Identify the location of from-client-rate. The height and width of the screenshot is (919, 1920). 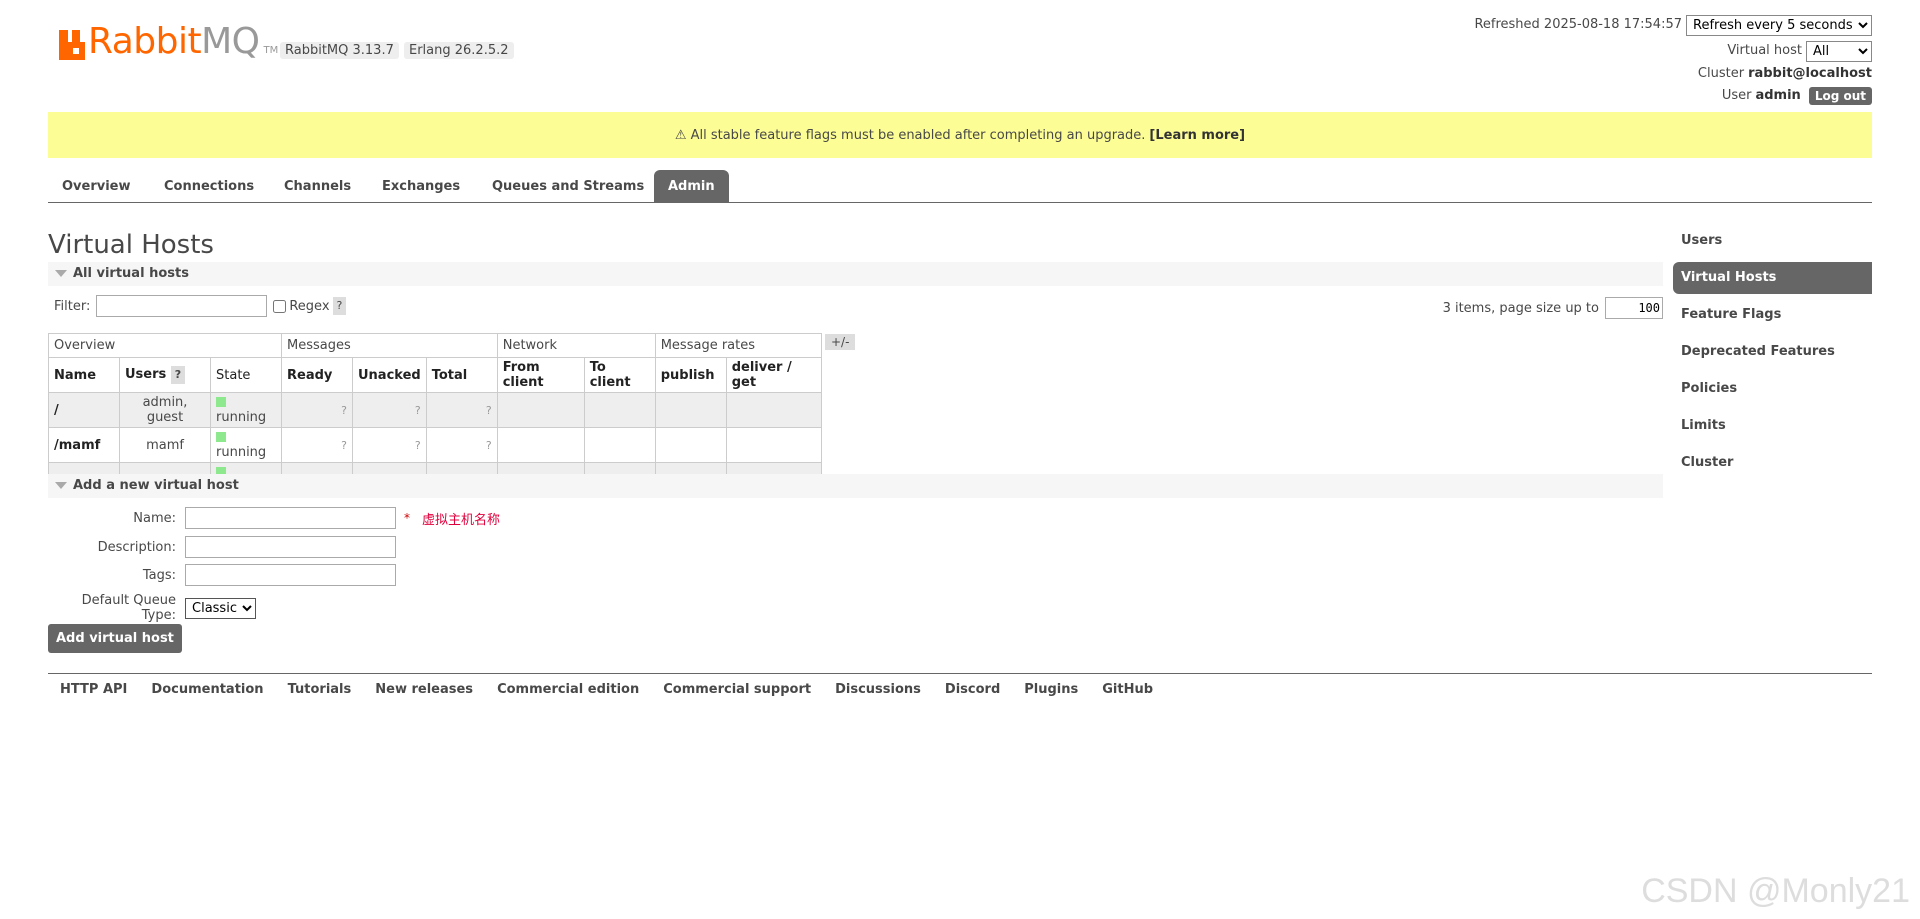
(540, 445).